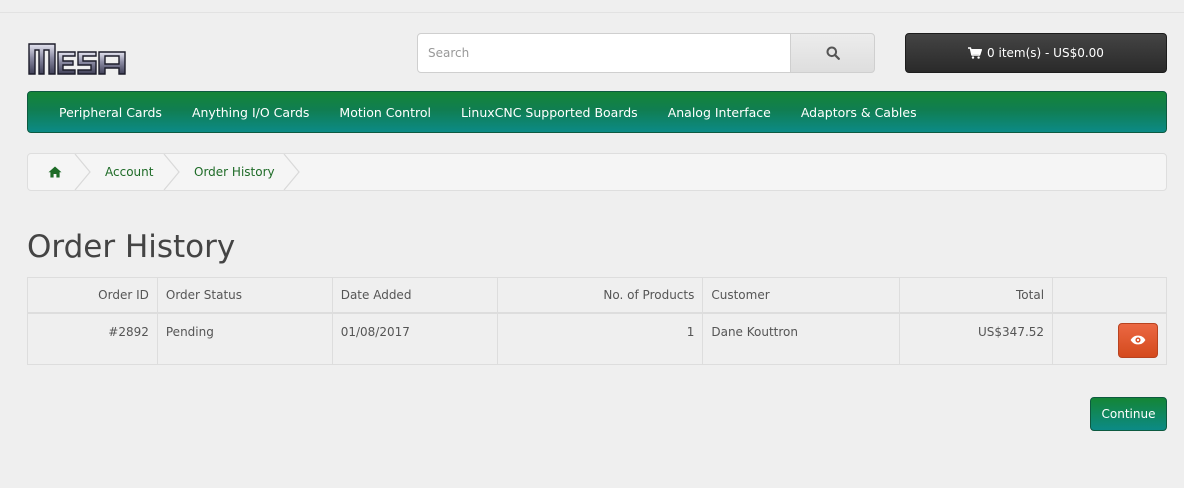 The width and height of the screenshot is (1184, 488). Describe the element at coordinates (250, 112) in the screenshot. I see `menu-item-anything-io-cards: Anything I/O Cards` at that location.